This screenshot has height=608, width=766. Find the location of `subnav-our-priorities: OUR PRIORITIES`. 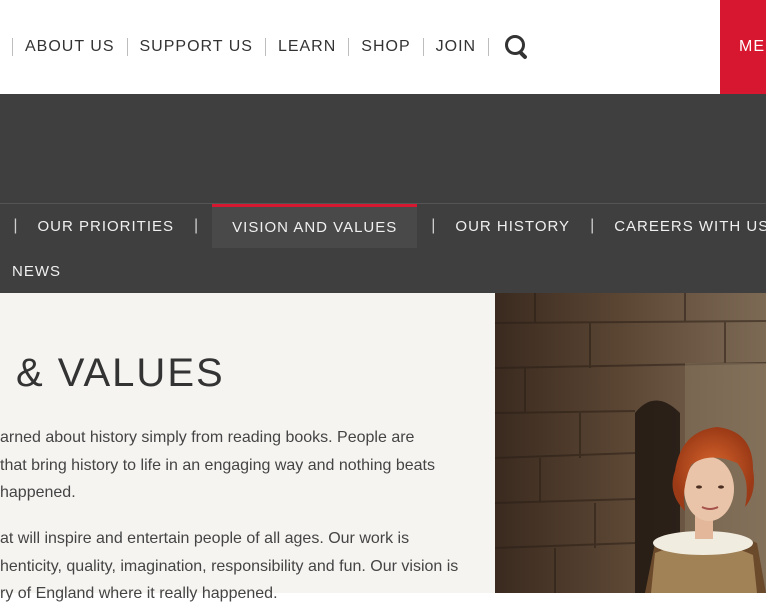

subnav-our-priorities: OUR PRIORITIES is located at coordinates (105, 226).